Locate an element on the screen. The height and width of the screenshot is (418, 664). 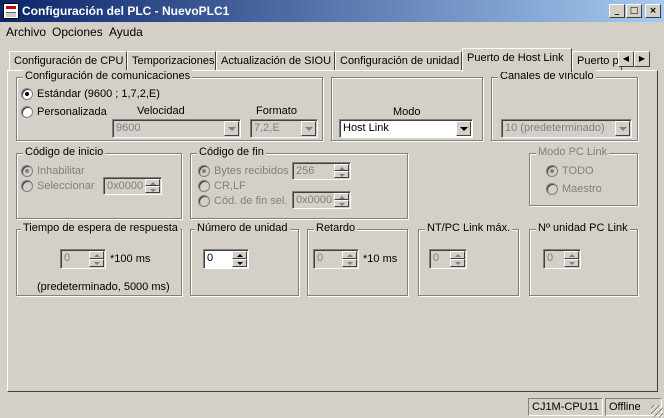
app-icon is located at coordinates (11, 11).